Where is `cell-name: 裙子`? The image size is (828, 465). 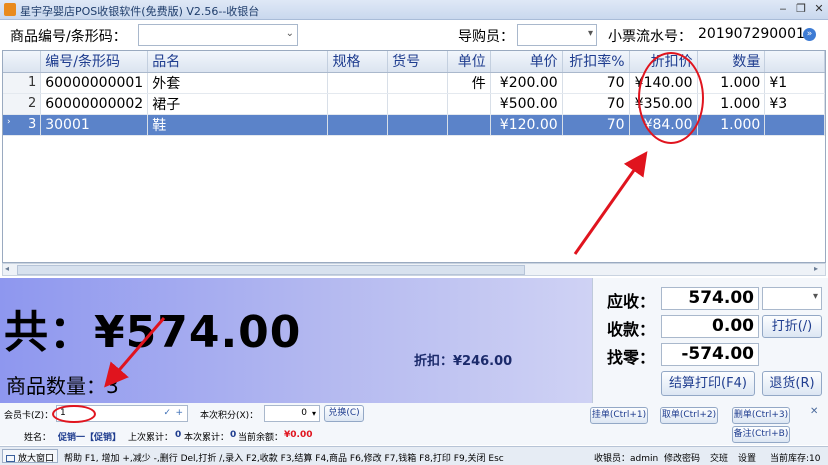 cell-name: 裙子 is located at coordinates (238, 104).